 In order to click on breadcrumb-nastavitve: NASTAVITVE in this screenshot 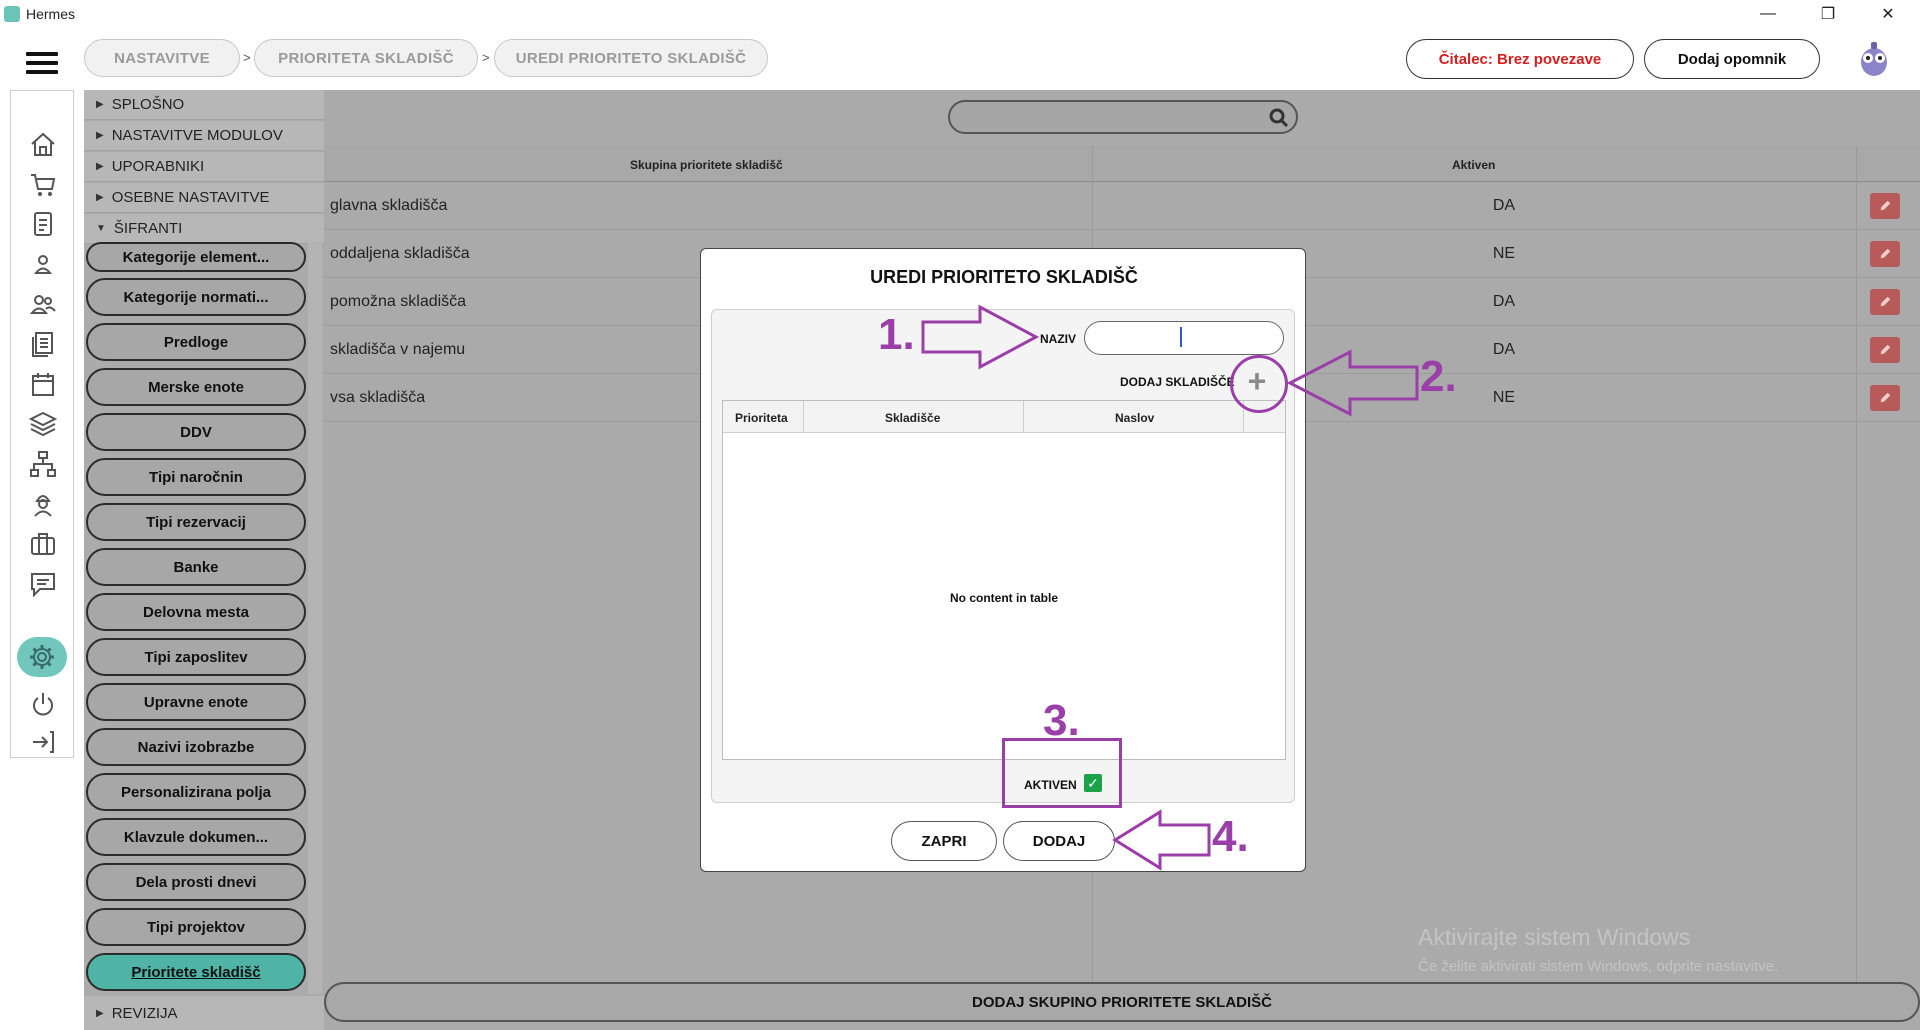, I will do `click(162, 58)`.